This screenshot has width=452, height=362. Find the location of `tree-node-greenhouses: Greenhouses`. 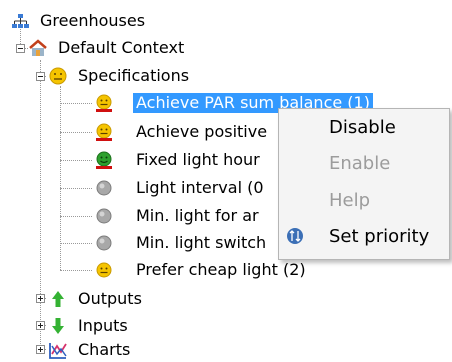

tree-node-greenhouses: Greenhouses is located at coordinates (77, 20).